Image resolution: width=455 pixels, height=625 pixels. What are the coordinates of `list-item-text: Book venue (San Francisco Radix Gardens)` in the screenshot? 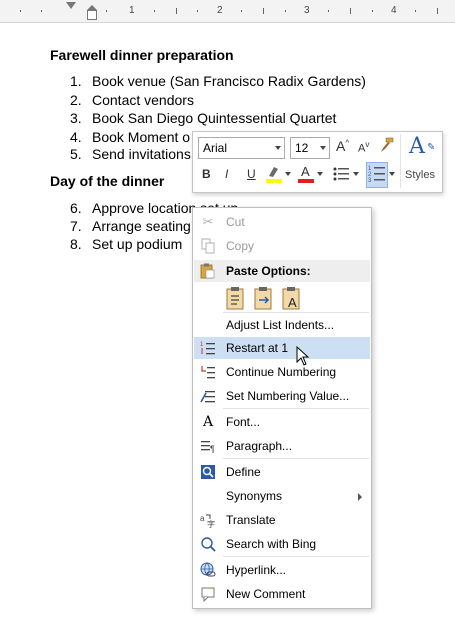 It's located at (229, 81).